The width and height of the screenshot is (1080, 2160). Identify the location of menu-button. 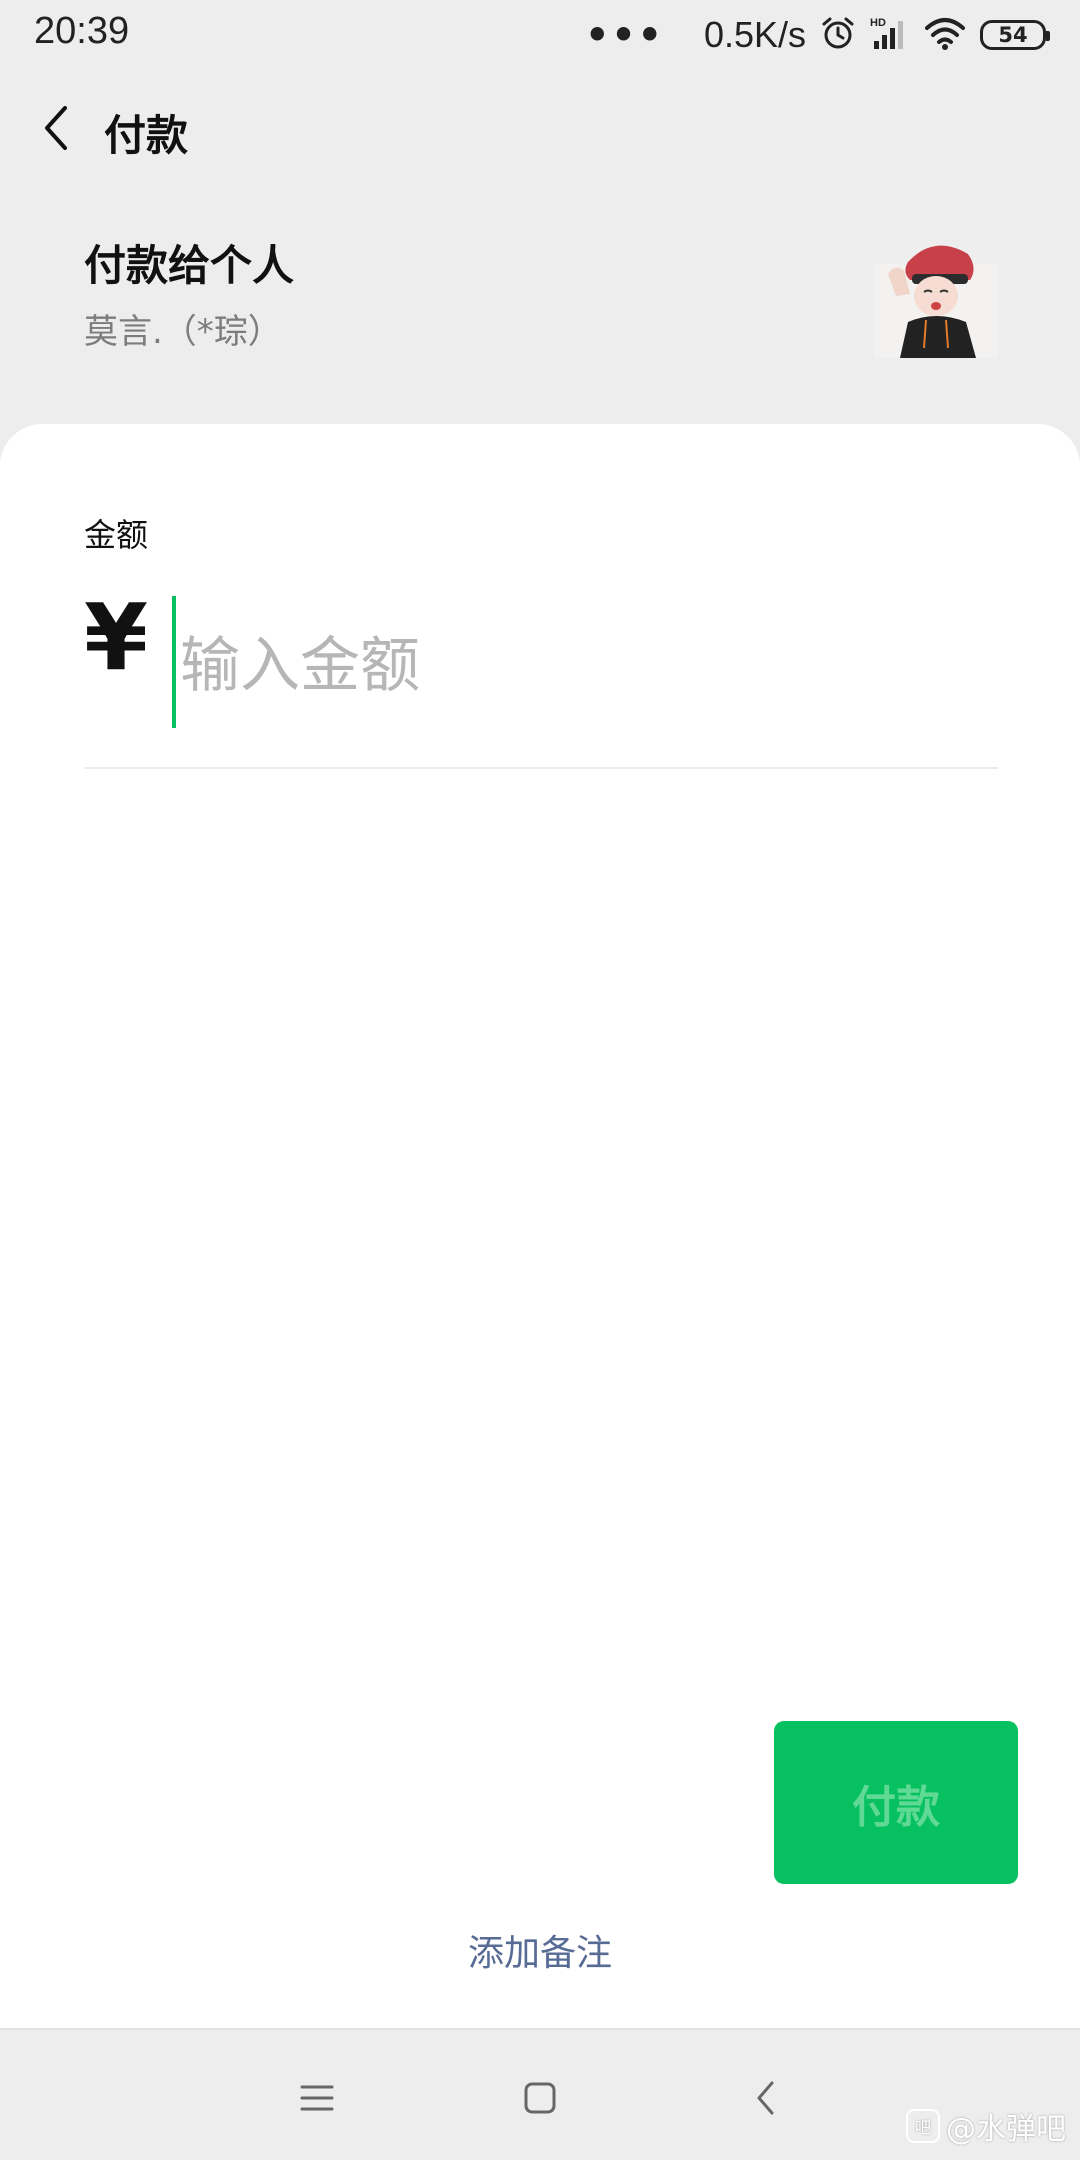
(317, 2098).